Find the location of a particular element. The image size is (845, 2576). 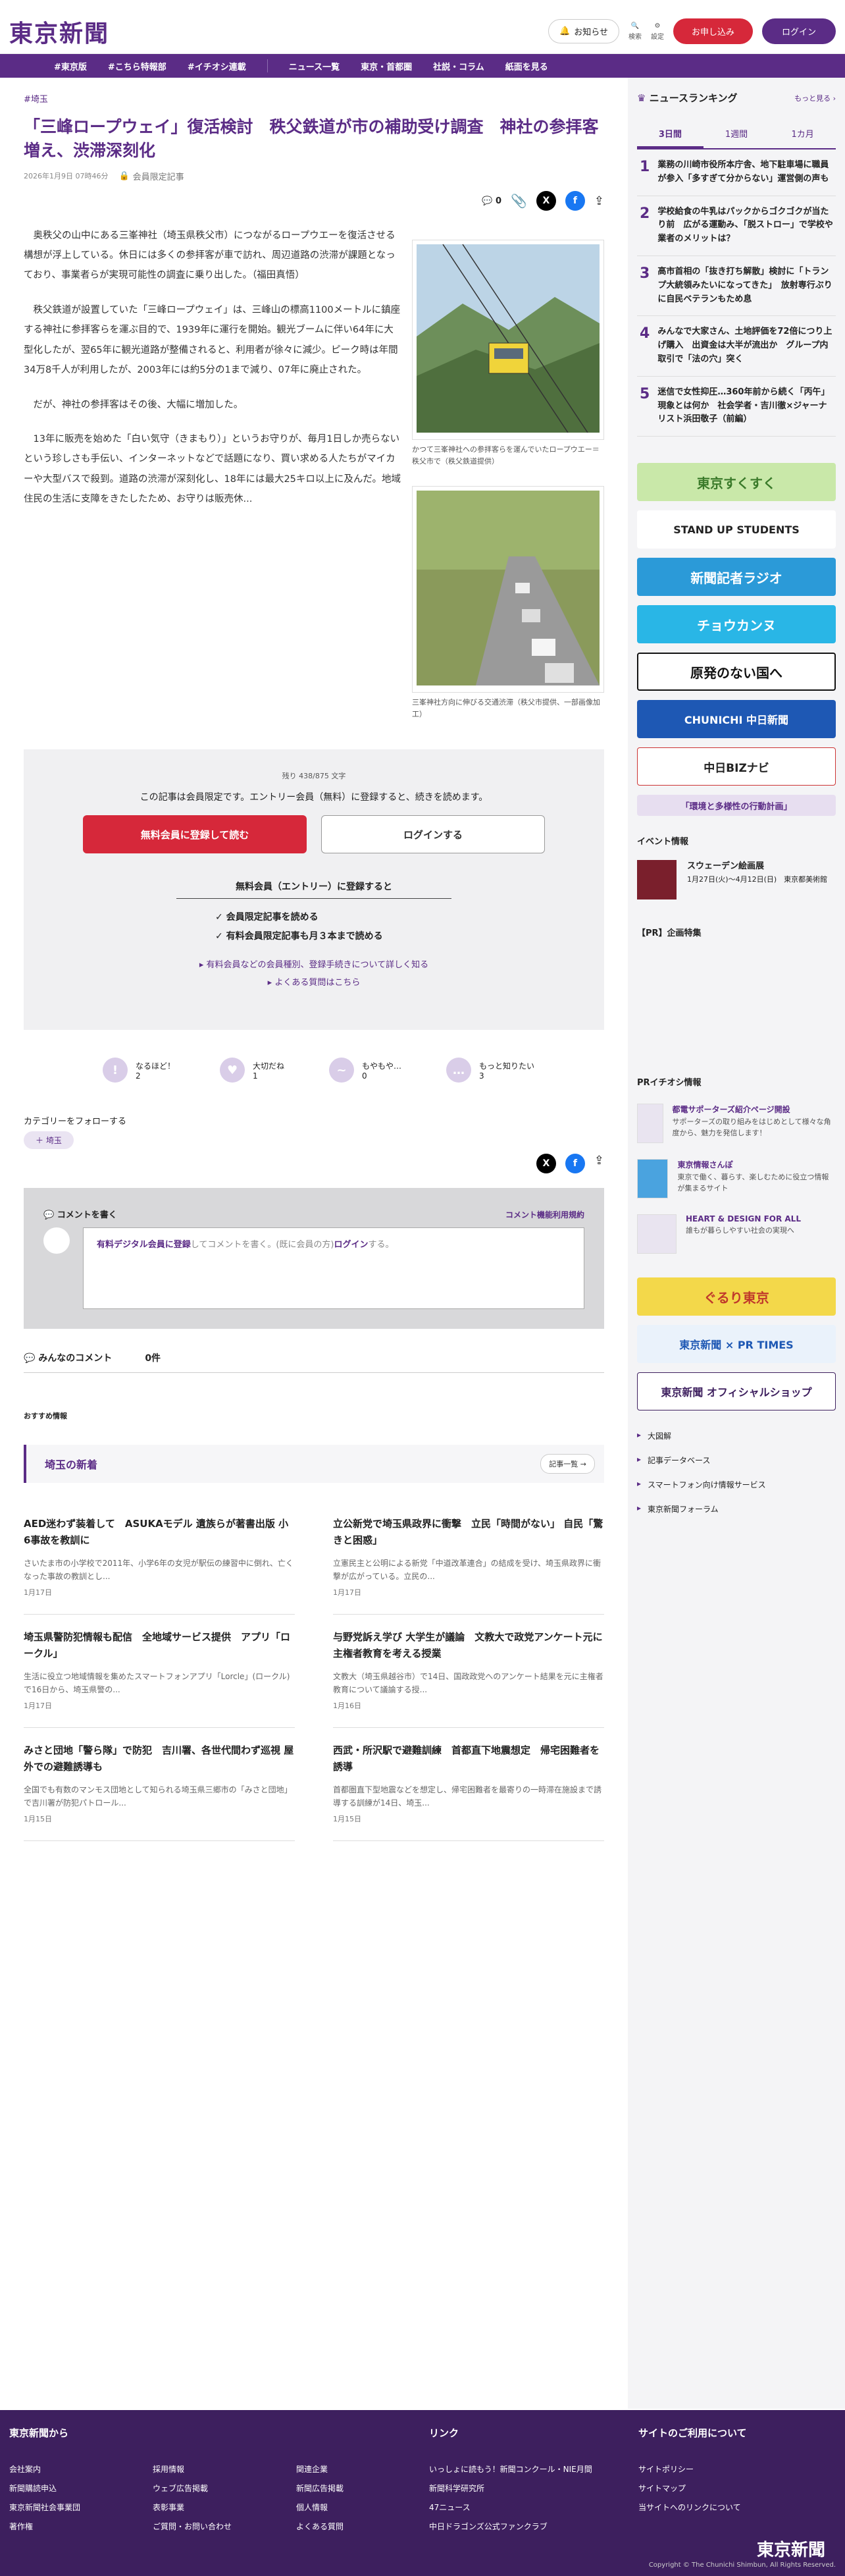

nav-tokyo: #東京版 is located at coordinates (70, 66).